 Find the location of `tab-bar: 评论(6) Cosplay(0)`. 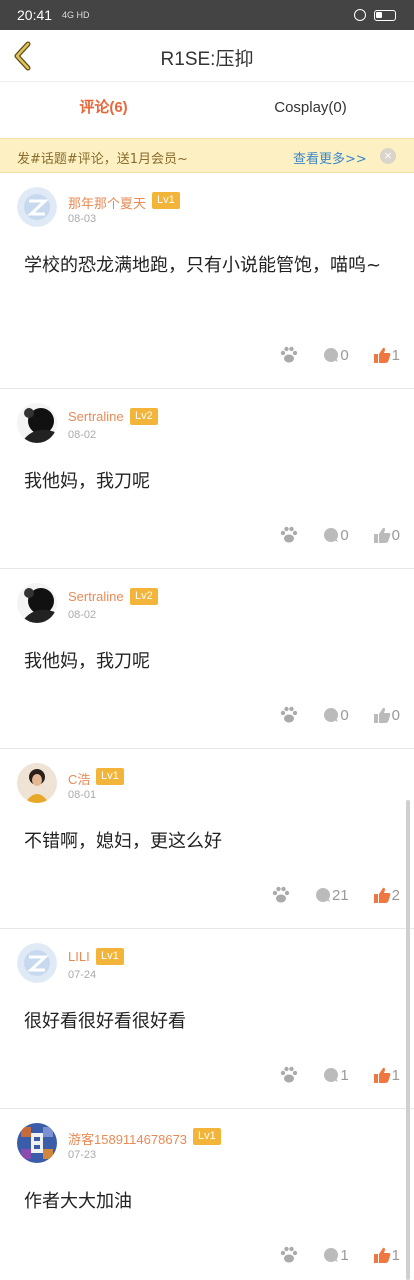

tab-bar: 评论(6) Cosplay(0) is located at coordinates (207, 110).